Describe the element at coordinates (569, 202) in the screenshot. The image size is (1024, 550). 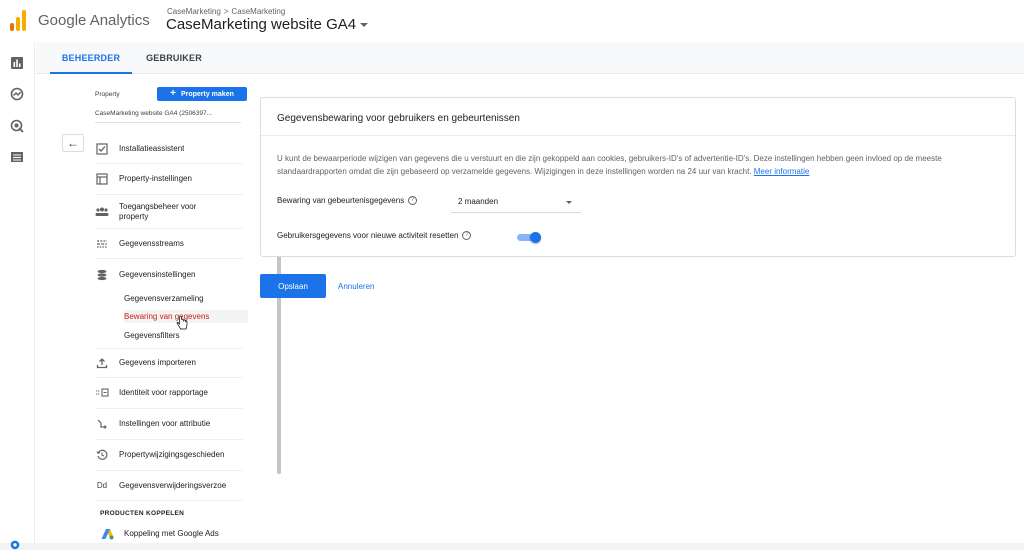
I see `dropdown-caret-icon` at that location.